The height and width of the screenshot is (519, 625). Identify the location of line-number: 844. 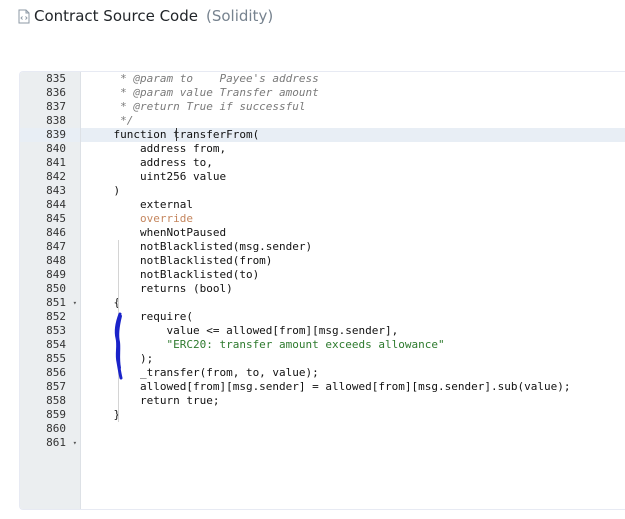
(50, 205).